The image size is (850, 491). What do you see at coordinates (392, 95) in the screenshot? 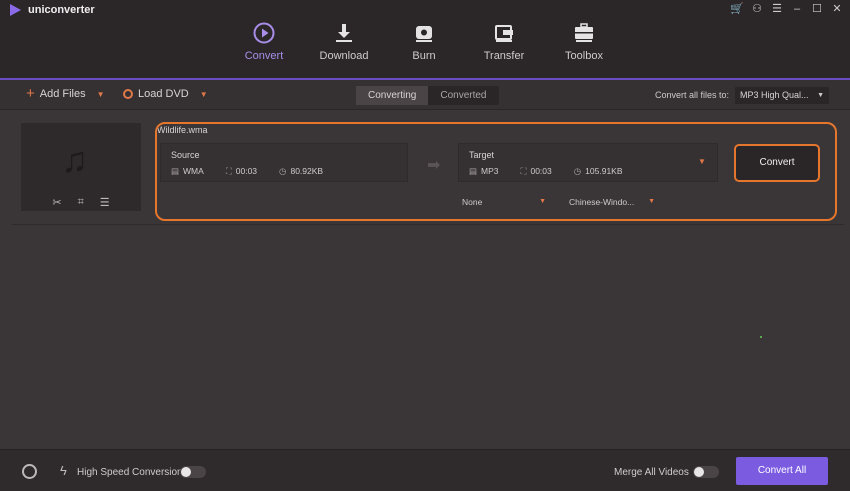
I see `tab-converting: Converting` at bounding box center [392, 95].